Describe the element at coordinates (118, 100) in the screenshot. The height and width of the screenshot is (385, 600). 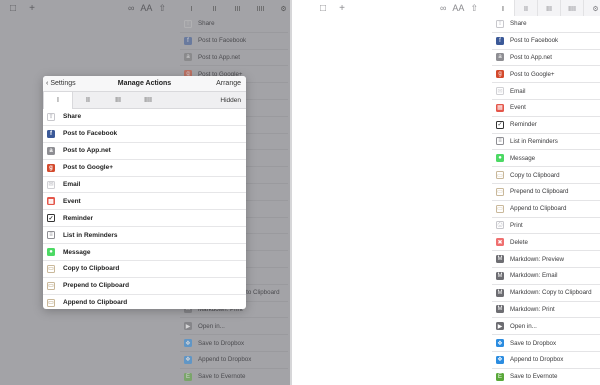
I see `modal-tab-3: III` at that location.